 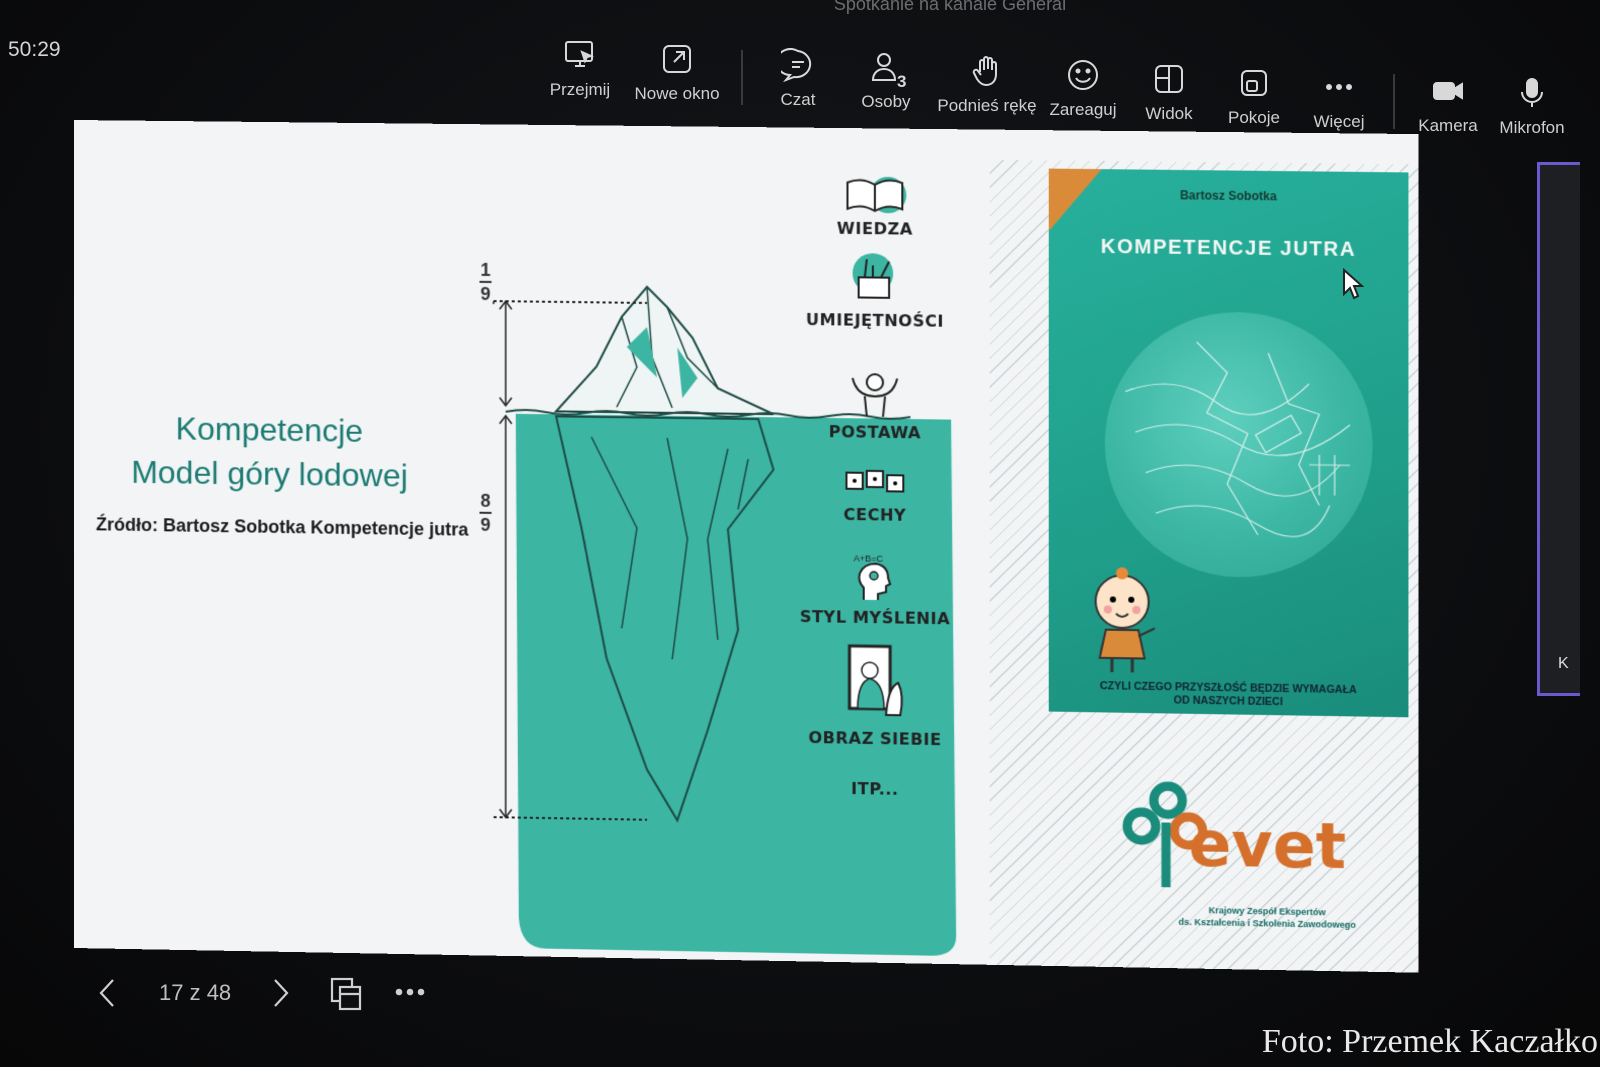 I want to click on raise-hand-button: Podnieś rękę, so click(x=987, y=85).